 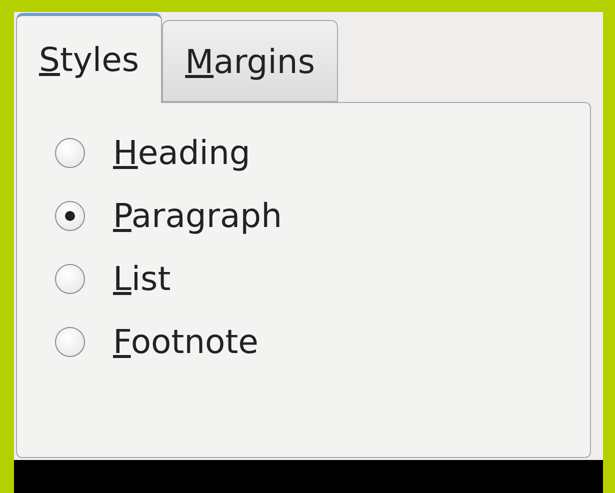 What do you see at coordinates (89, 58) in the screenshot?
I see `tab: Styles` at bounding box center [89, 58].